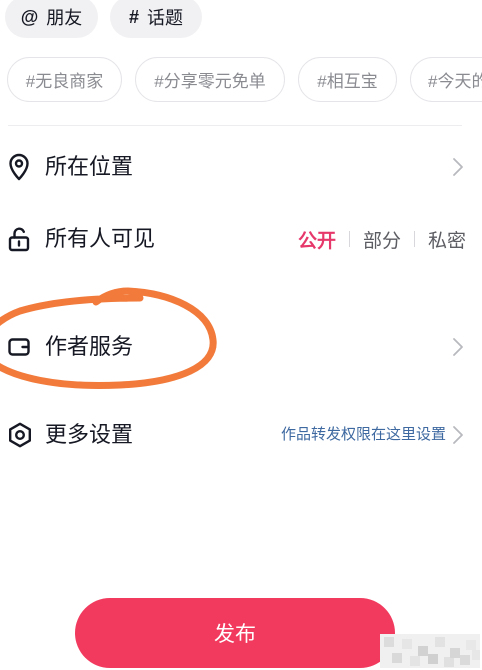  I want to click on visibility-option-public: 公开, so click(317, 239).